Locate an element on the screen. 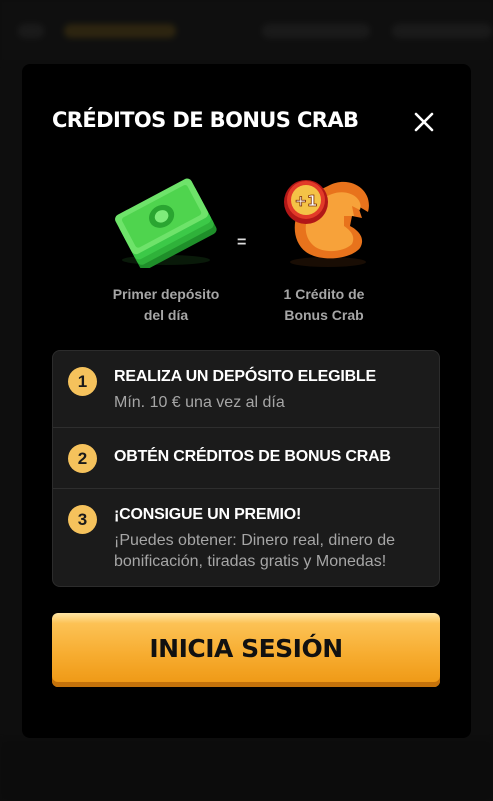  login-button-label: INICIA SESIÓN is located at coordinates (246, 648).